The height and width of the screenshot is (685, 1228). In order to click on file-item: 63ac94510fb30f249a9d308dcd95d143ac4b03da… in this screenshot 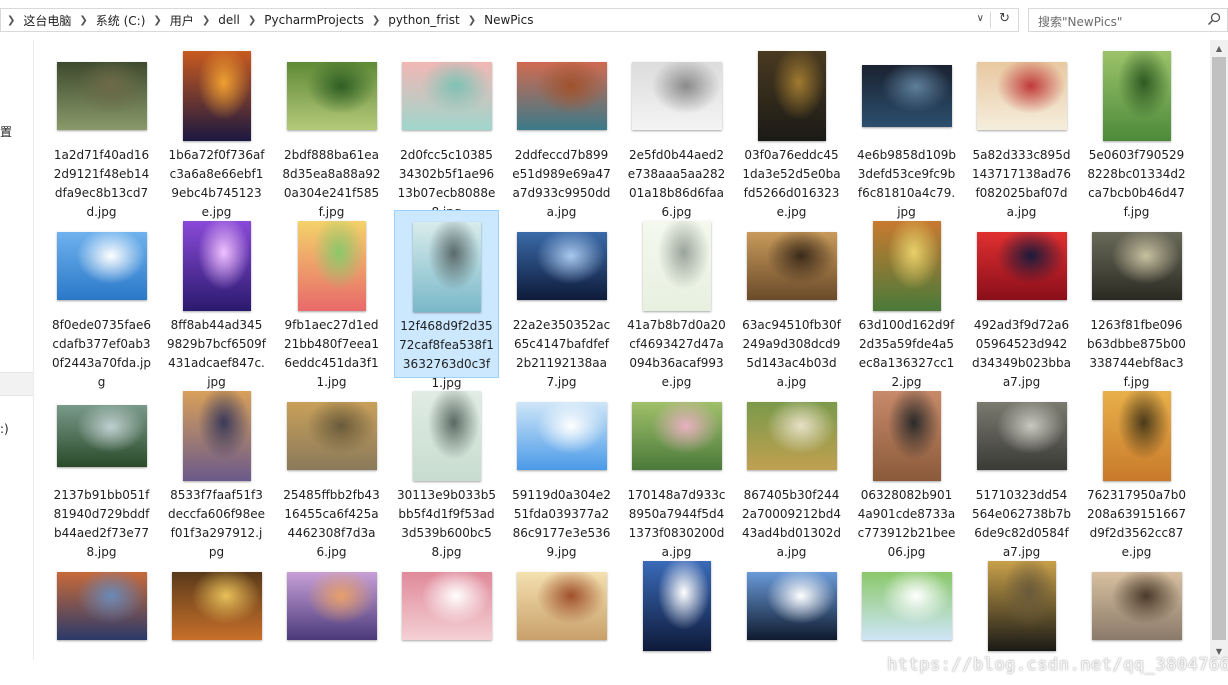, I will do `click(791, 299)`.